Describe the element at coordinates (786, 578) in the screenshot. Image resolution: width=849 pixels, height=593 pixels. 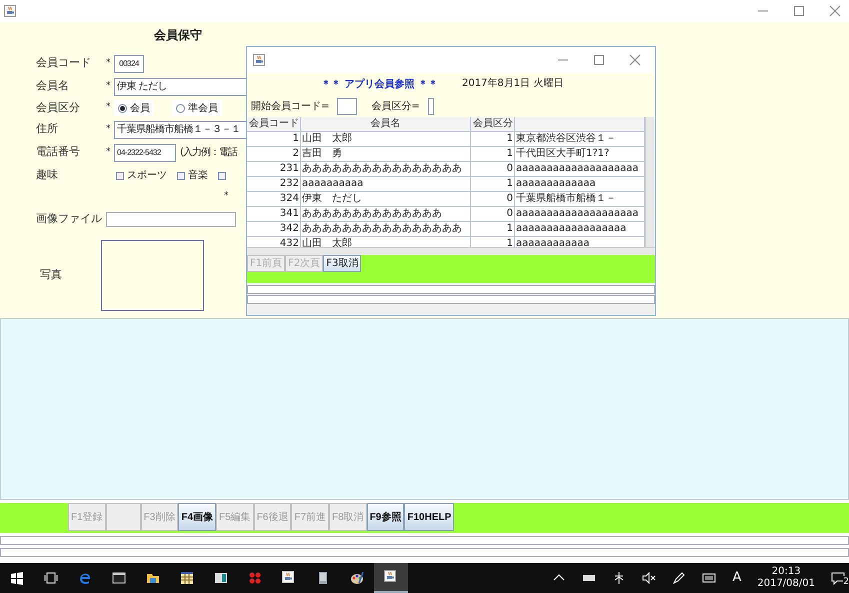
I see `clock: 20:13 2017/08/01` at that location.